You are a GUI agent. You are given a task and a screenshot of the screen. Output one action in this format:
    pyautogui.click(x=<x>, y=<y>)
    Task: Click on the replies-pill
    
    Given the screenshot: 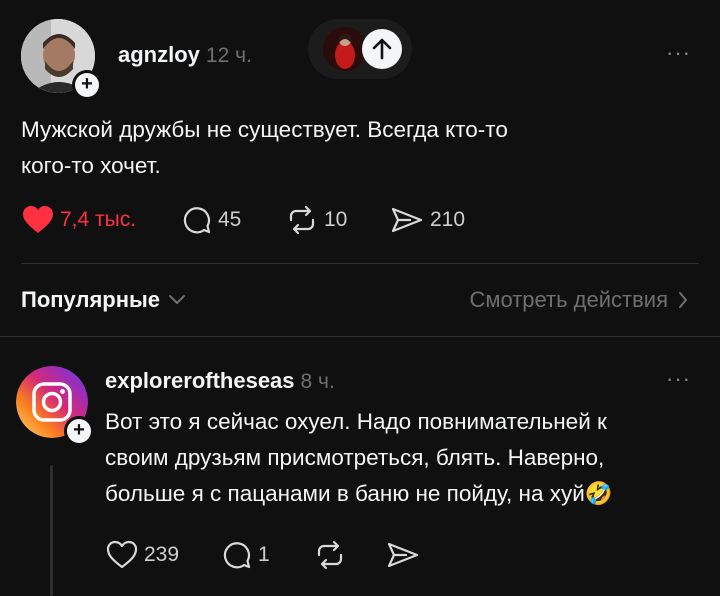 What is the action you would take?
    pyautogui.click(x=360, y=49)
    